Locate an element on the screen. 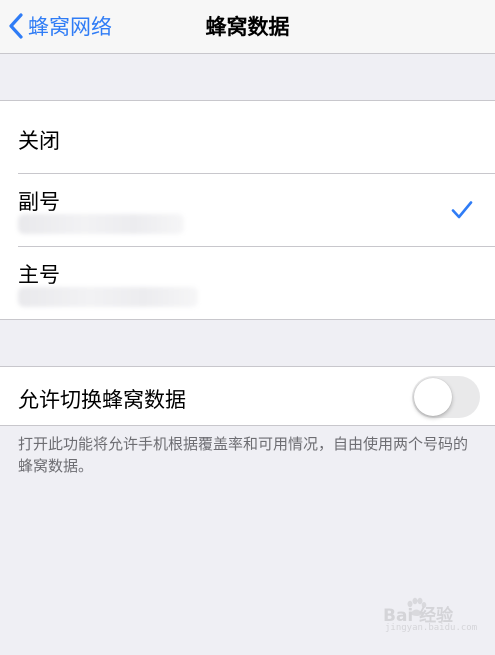 The height and width of the screenshot is (655, 495). option-label-primary: 主号 is located at coordinates (39, 275).